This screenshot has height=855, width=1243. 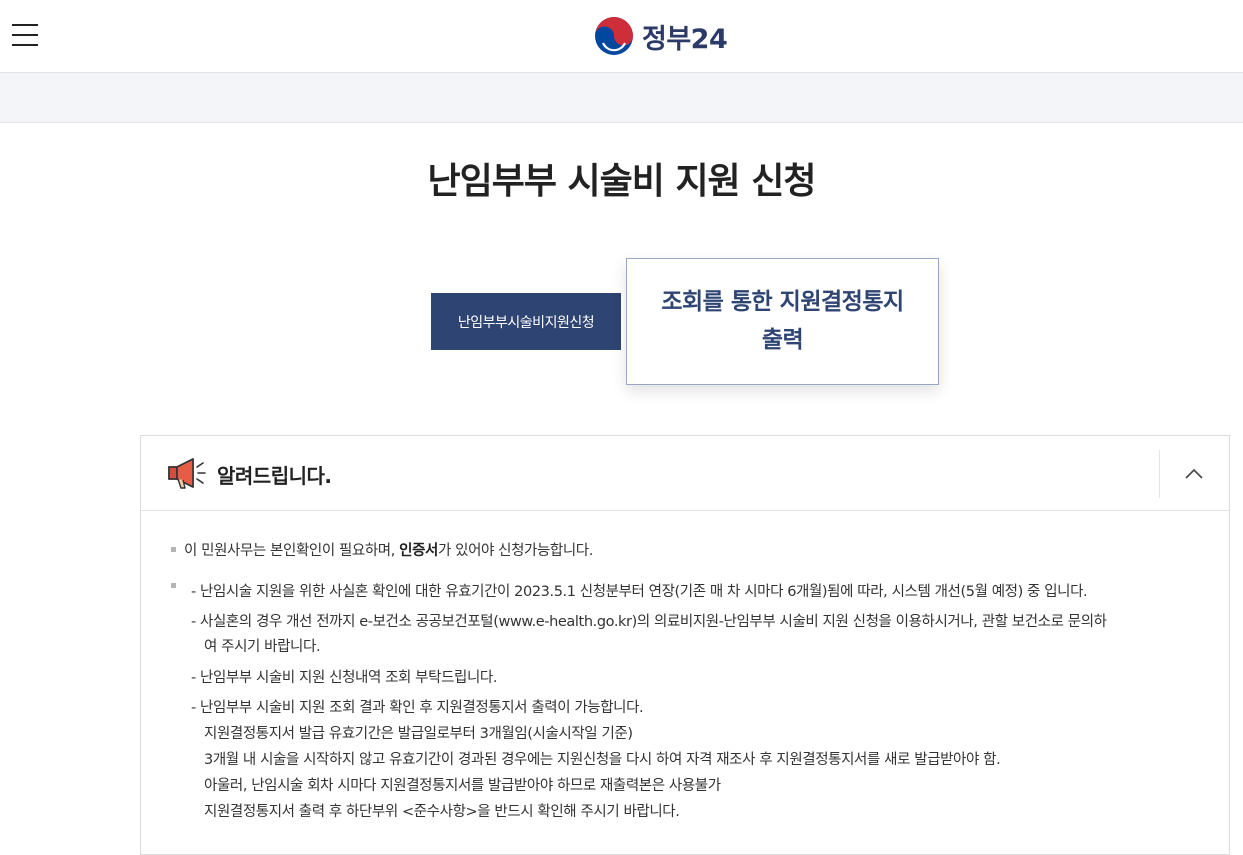 What do you see at coordinates (685, 473) in the screenshot?
I see `notice-header: 알려드립니다.` at bounding box center [685, 473].